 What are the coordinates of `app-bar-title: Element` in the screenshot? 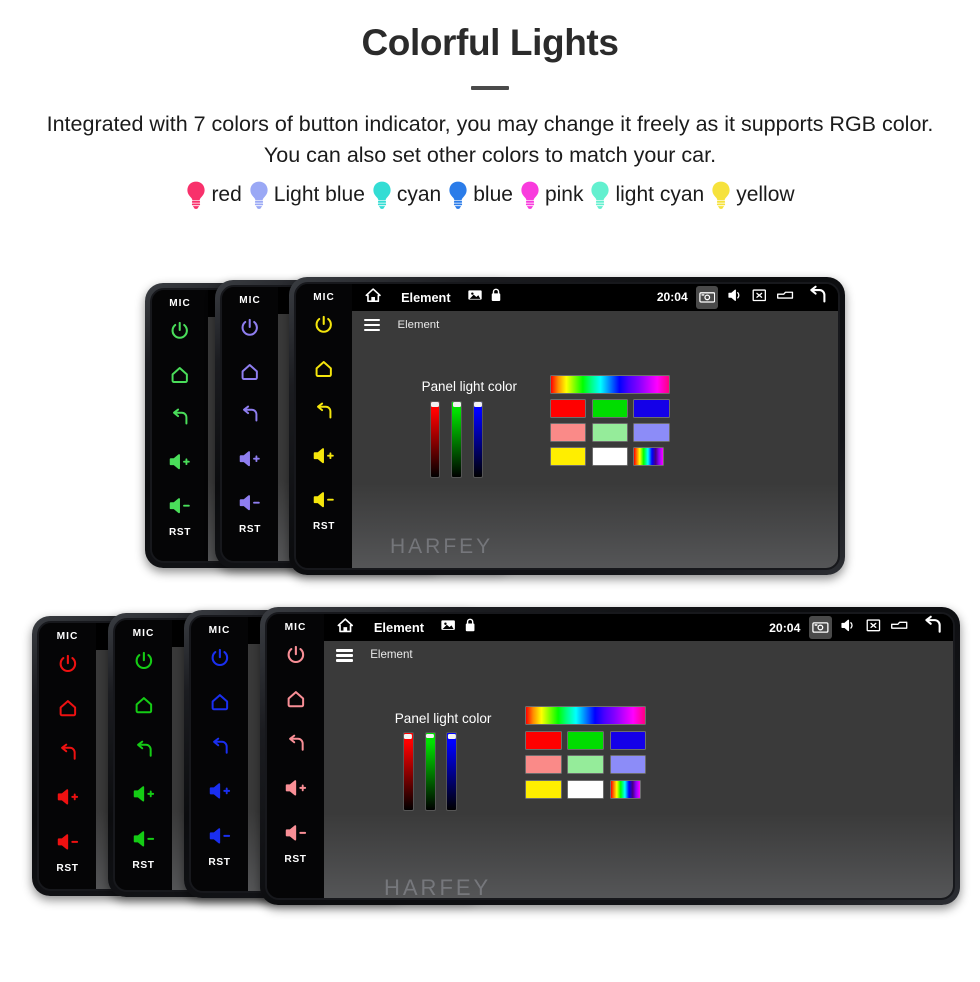 It's located at (418, 324).